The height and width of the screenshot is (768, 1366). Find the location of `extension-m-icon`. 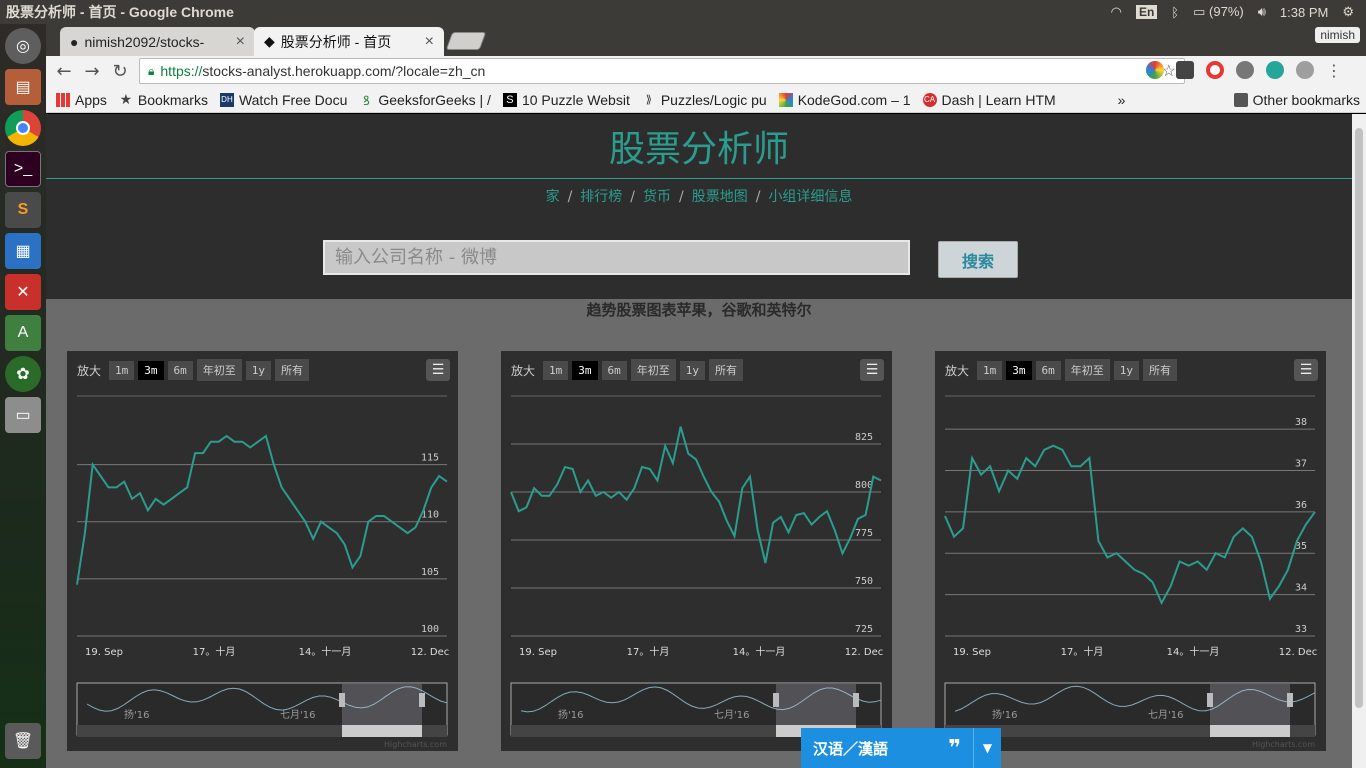

extension-m-icon is located at coordinates (1275, 70).